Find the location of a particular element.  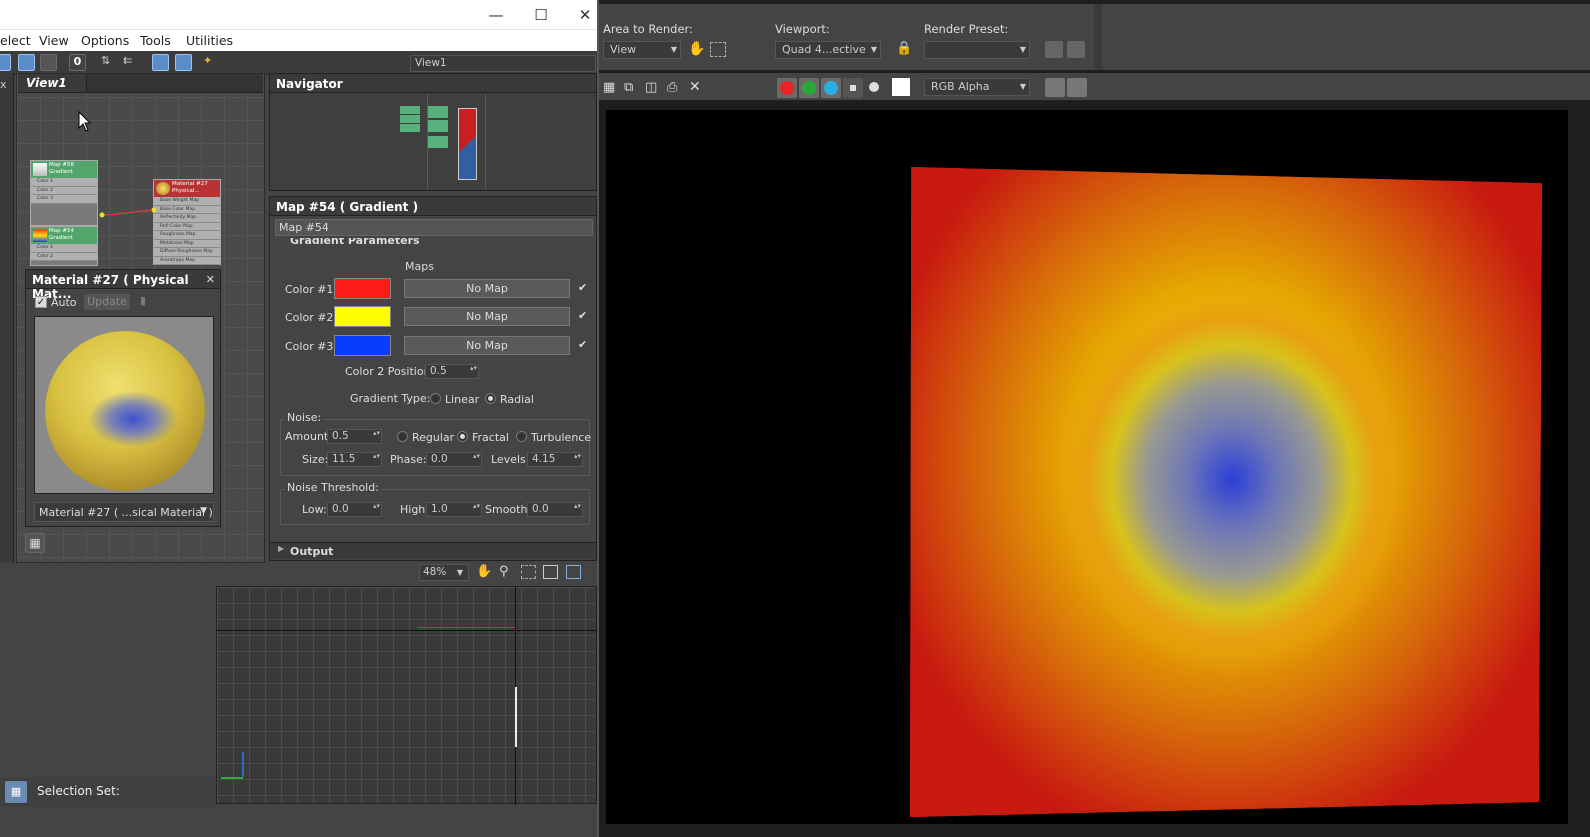

lay-out-icon: ⇇ is located at coordinates (131, 62).